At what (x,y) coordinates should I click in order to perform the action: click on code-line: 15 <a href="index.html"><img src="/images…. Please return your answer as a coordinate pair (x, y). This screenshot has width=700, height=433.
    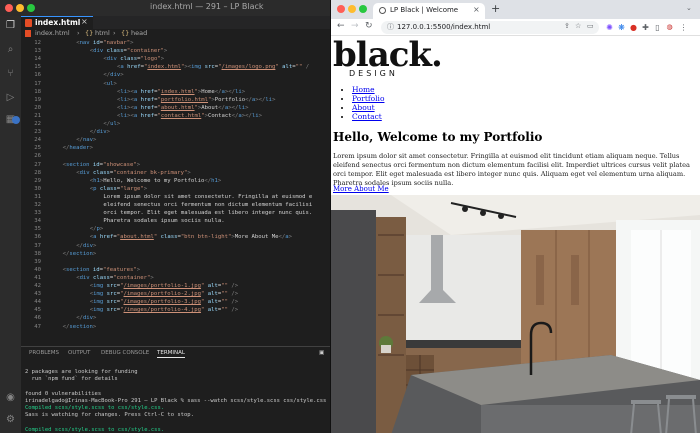
    Looking at the image, I should click on (175, 67).